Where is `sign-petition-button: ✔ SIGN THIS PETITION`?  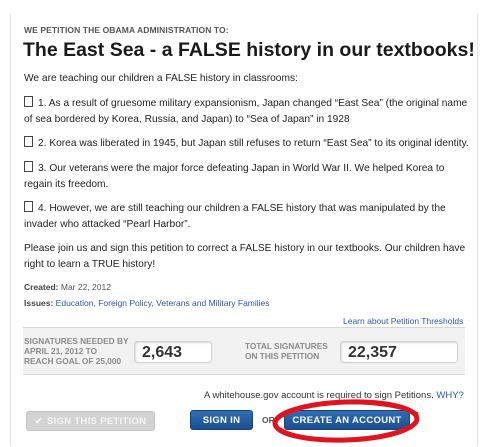 sign-petition-button: ✔ SIGN THIS PETITION is located at coordinates (90, 421).